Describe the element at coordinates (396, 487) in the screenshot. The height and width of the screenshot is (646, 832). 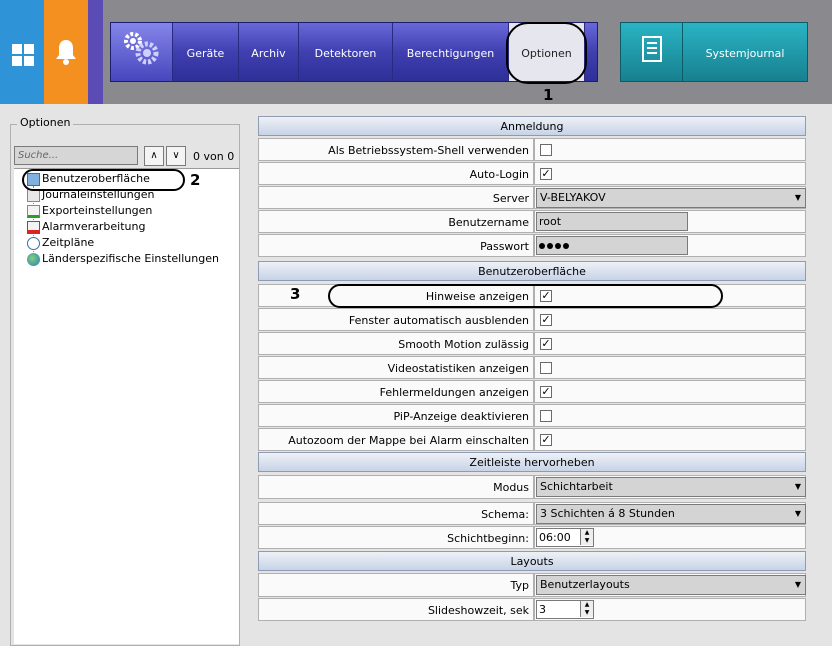
I see `modus-label: Modus` at that location.